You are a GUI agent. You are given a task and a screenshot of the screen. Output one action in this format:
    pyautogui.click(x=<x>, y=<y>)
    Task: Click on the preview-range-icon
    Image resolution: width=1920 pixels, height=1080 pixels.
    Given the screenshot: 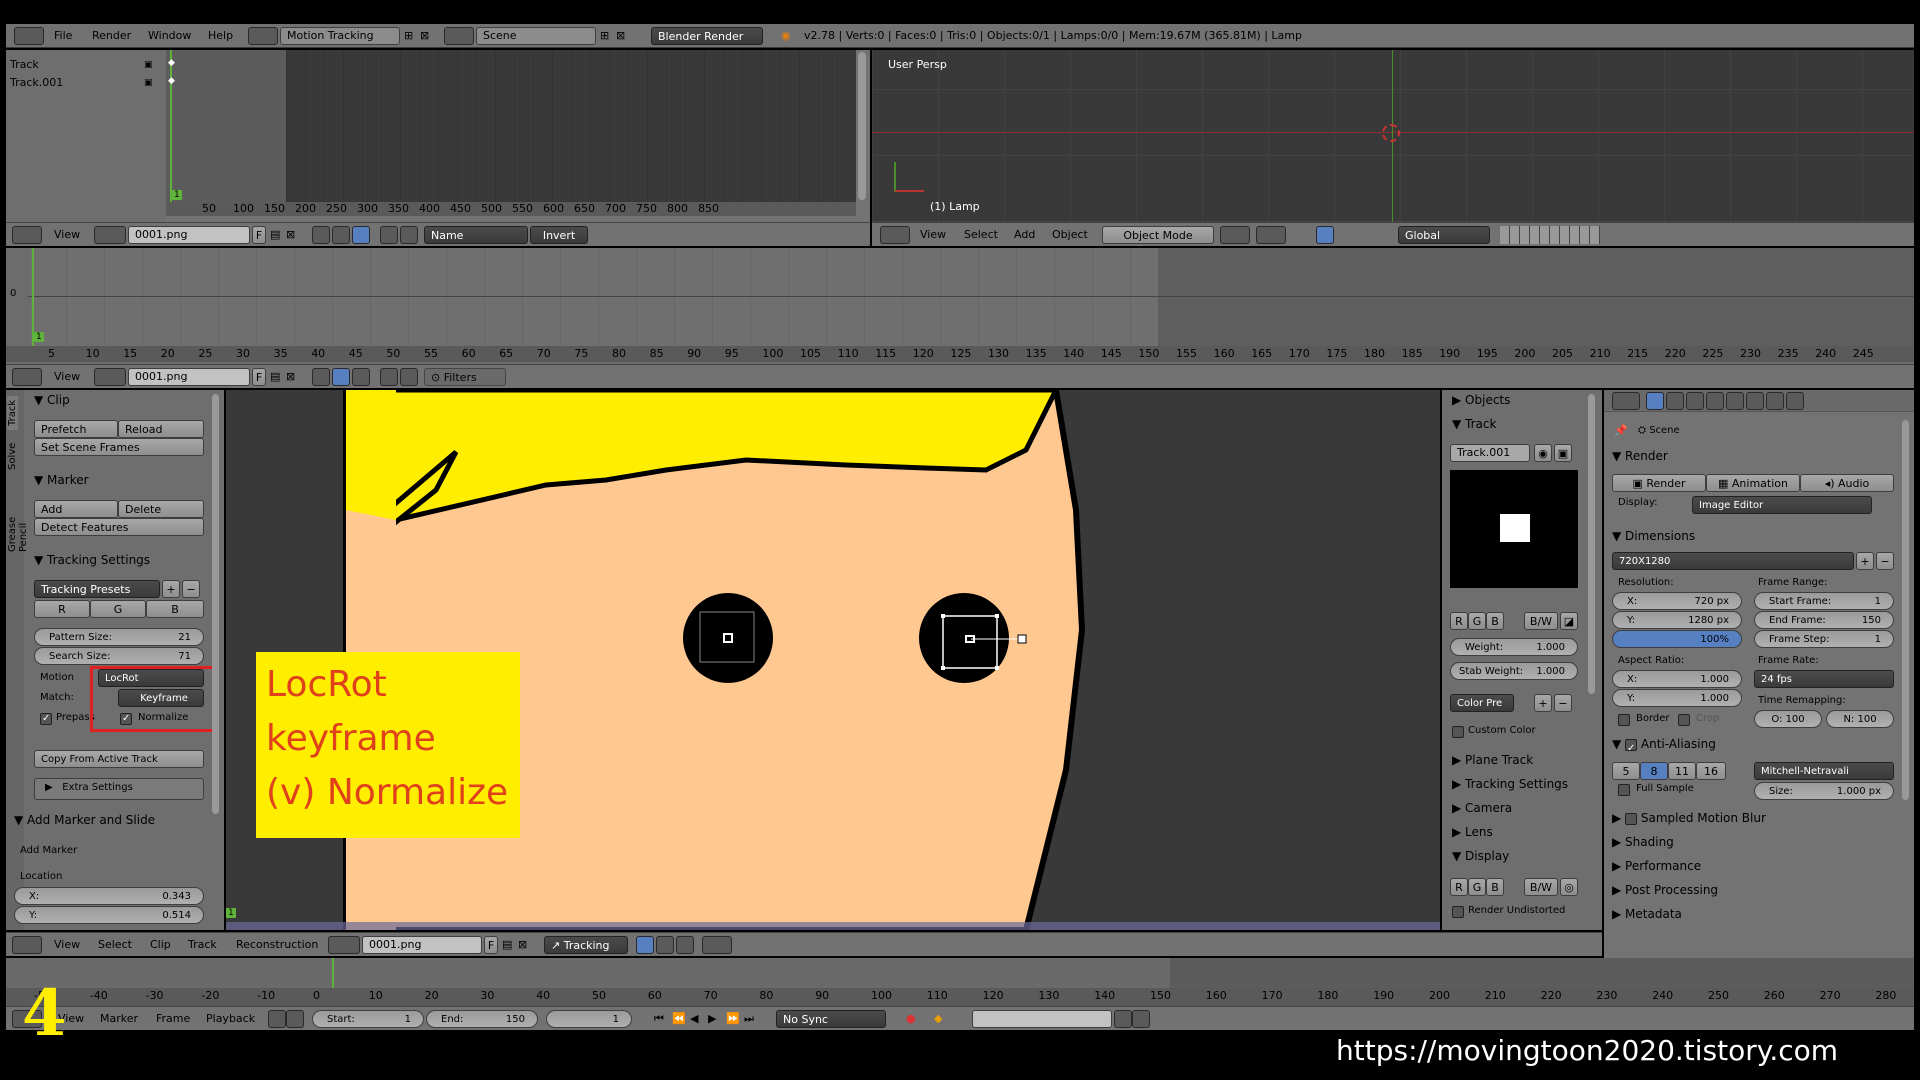 What is the action you would take?
    pyautogui.click(x=277, y=1019)
    